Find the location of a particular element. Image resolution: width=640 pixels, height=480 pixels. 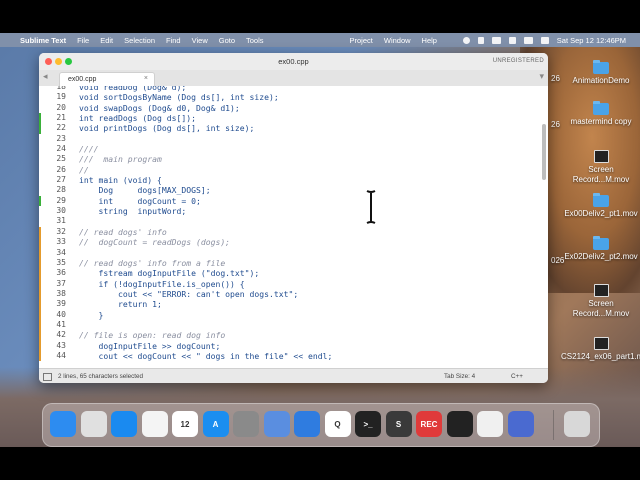

tab-ex00-cpp: ex00.cpp × is located at coordinates (107, 79).